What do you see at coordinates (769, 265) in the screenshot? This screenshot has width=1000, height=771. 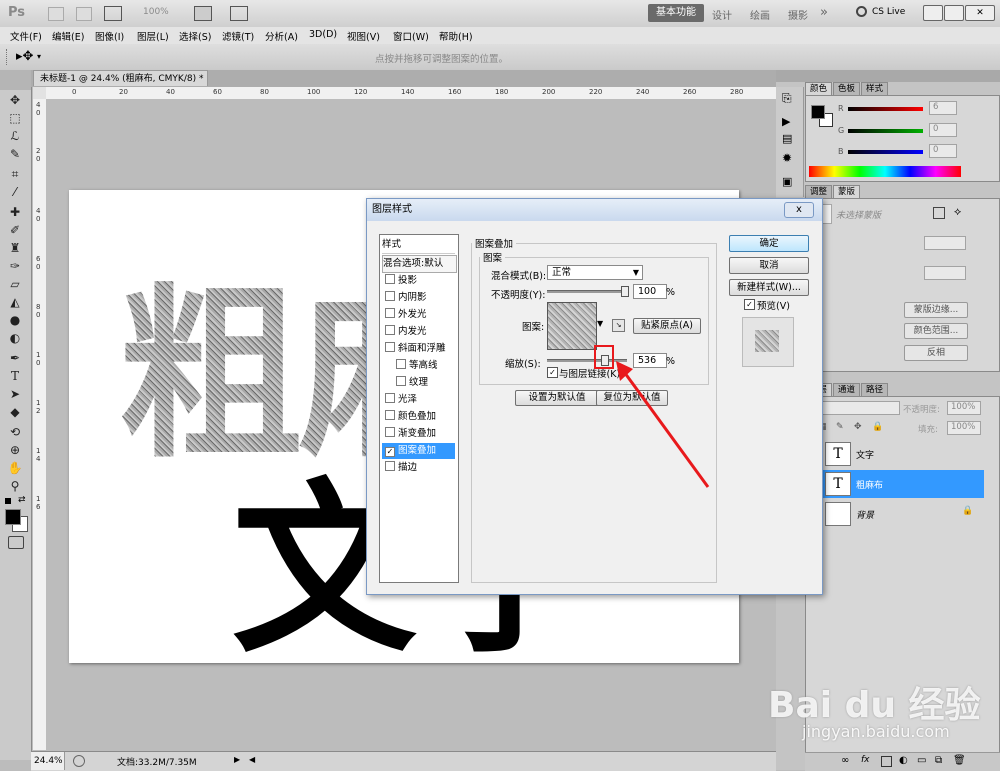 I see `cancel-button: 取消` at bounding box center [769, 265].